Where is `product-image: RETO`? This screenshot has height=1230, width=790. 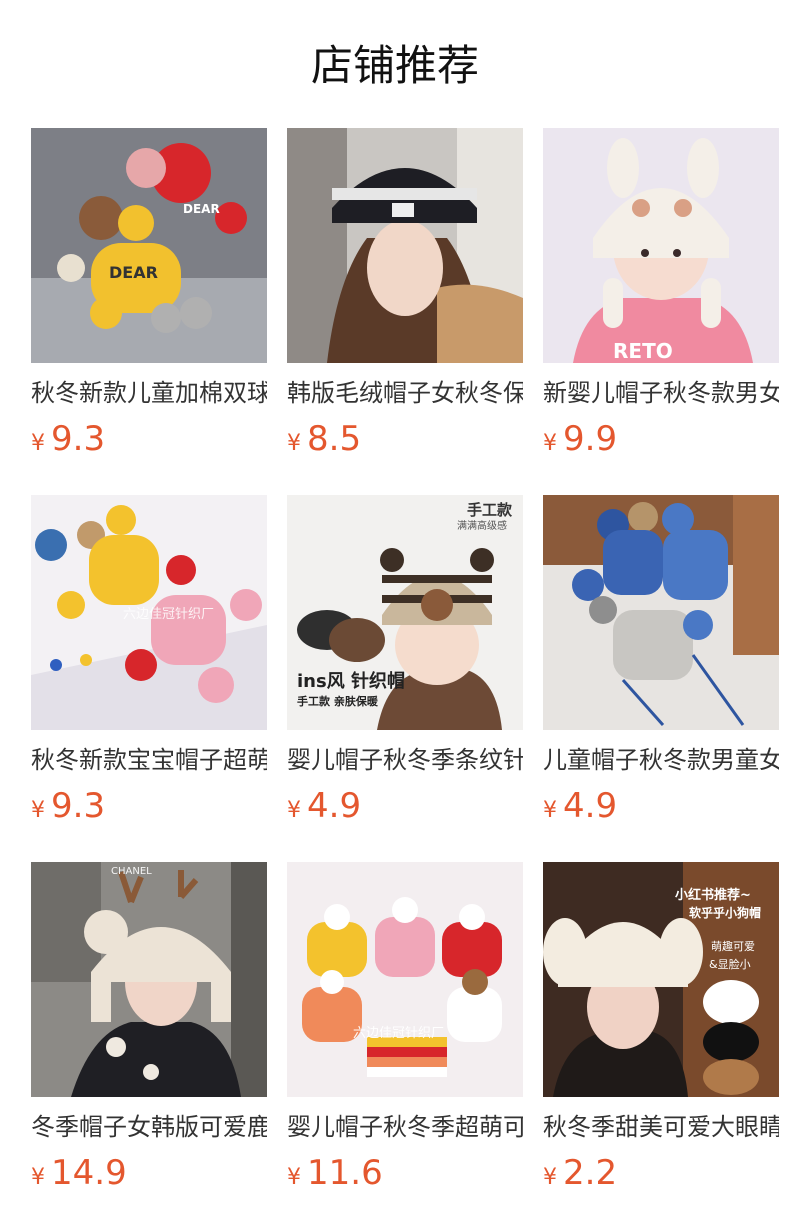 product-image: RETO is located at coordinates (661, 245).